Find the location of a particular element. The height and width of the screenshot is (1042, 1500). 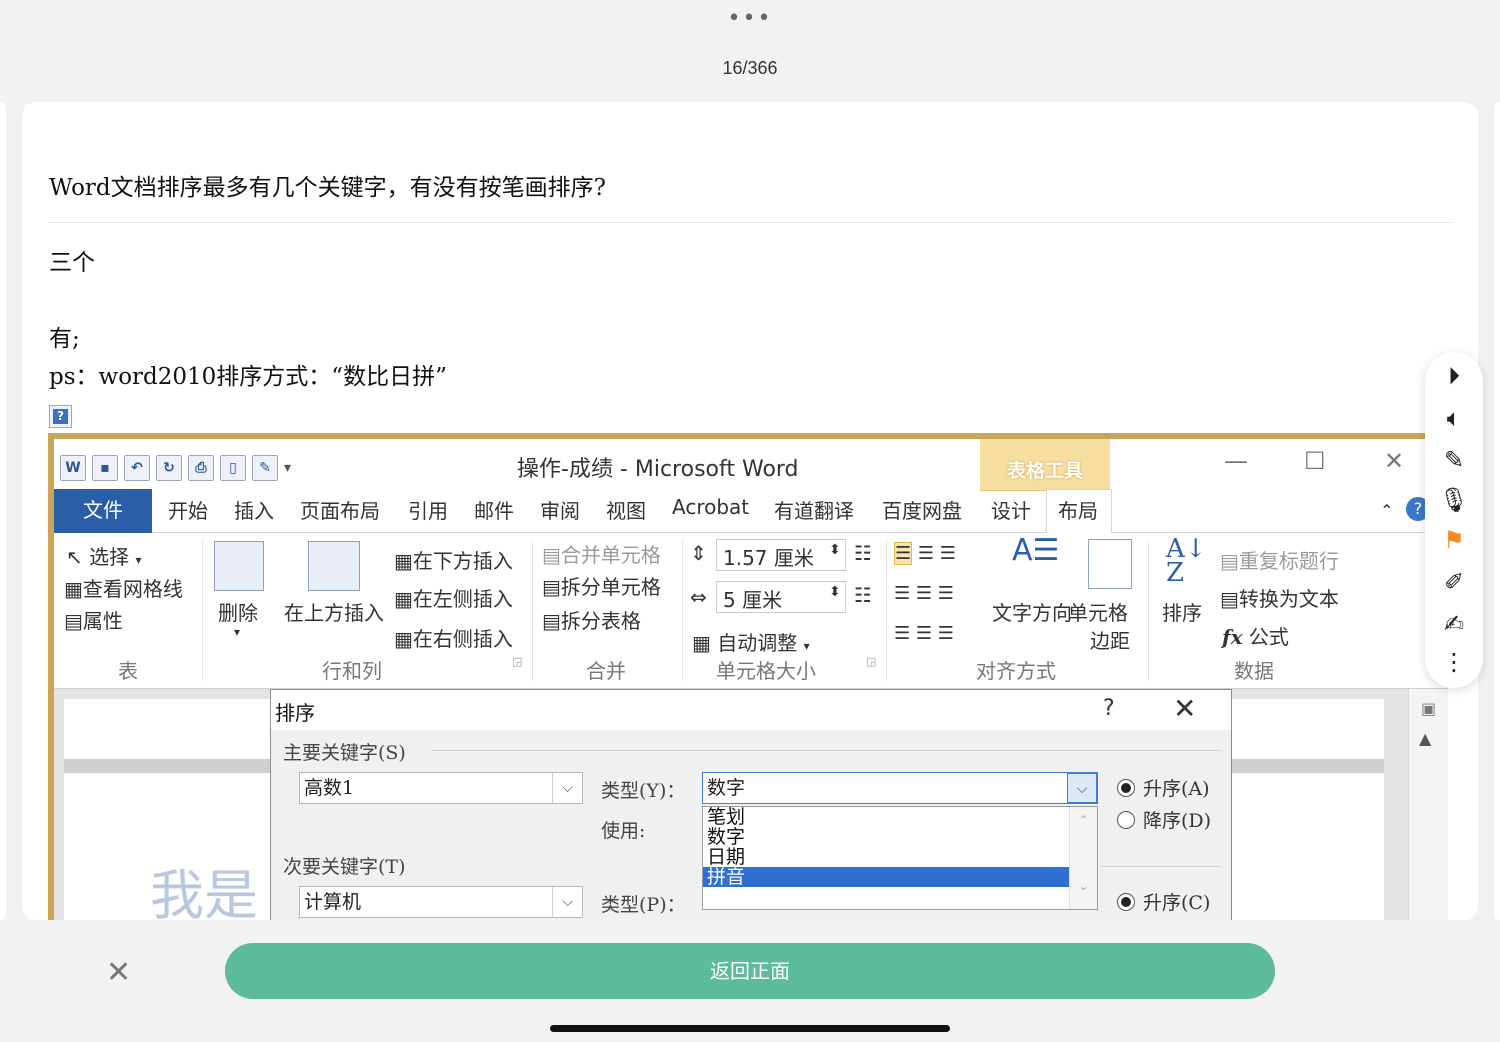

group-label-alignment: 对齐方式 is located at coordinates (1016, 671).